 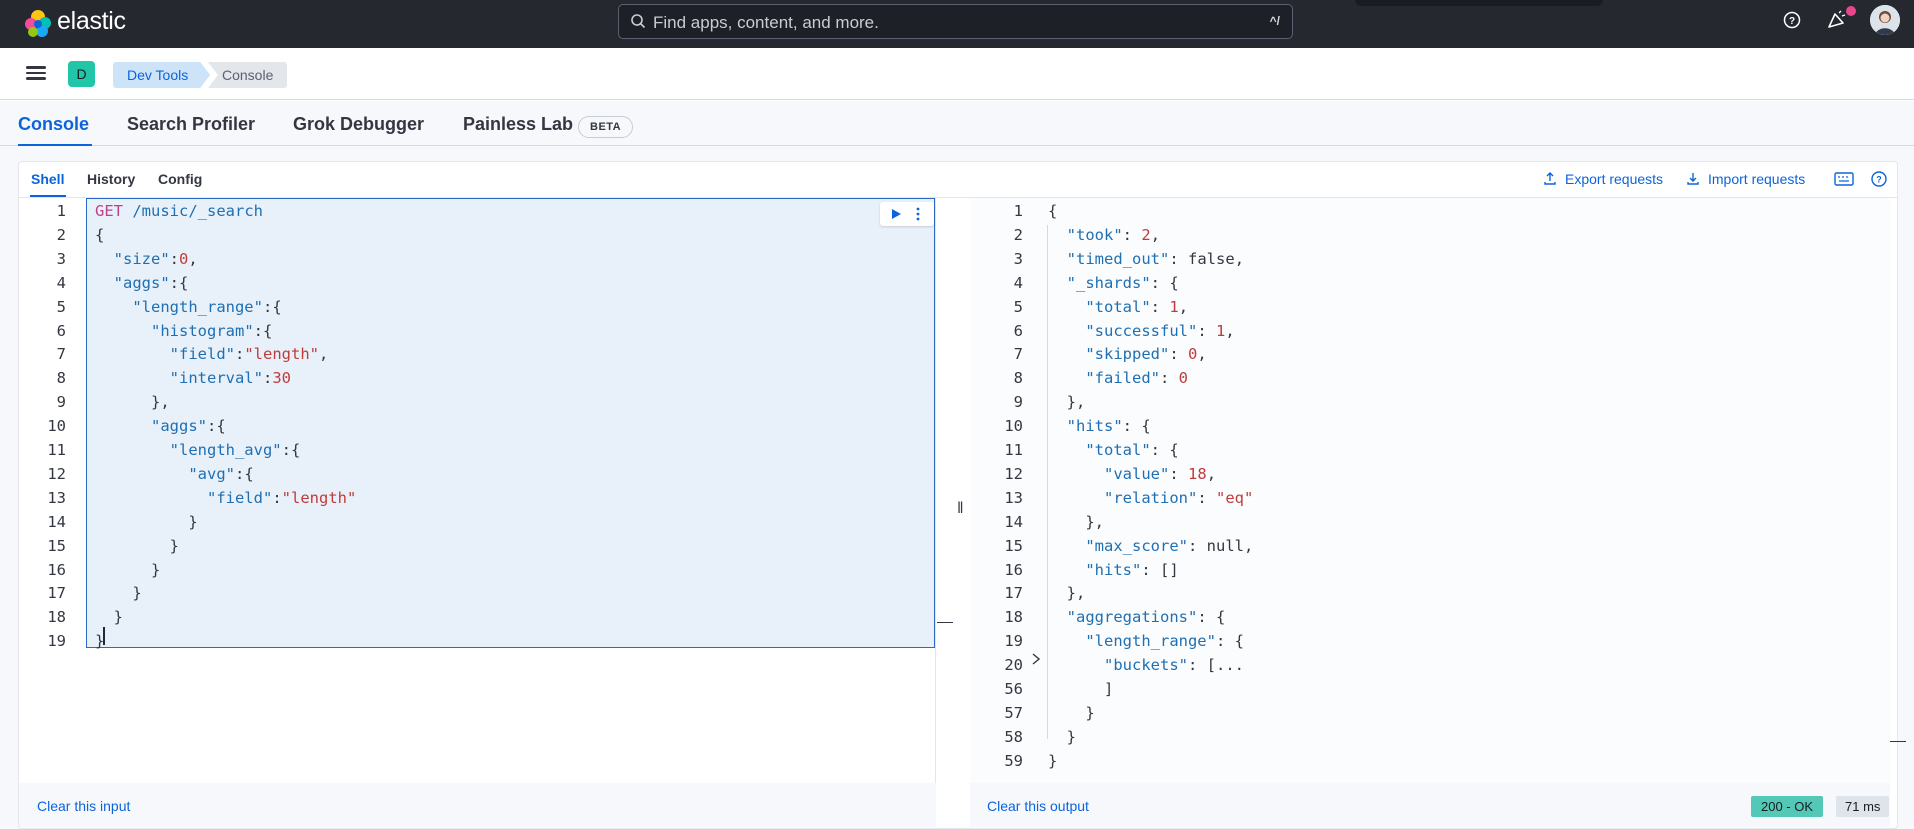 I want to click on export-requests-button: Export requests, so click(x=1614, y=179).